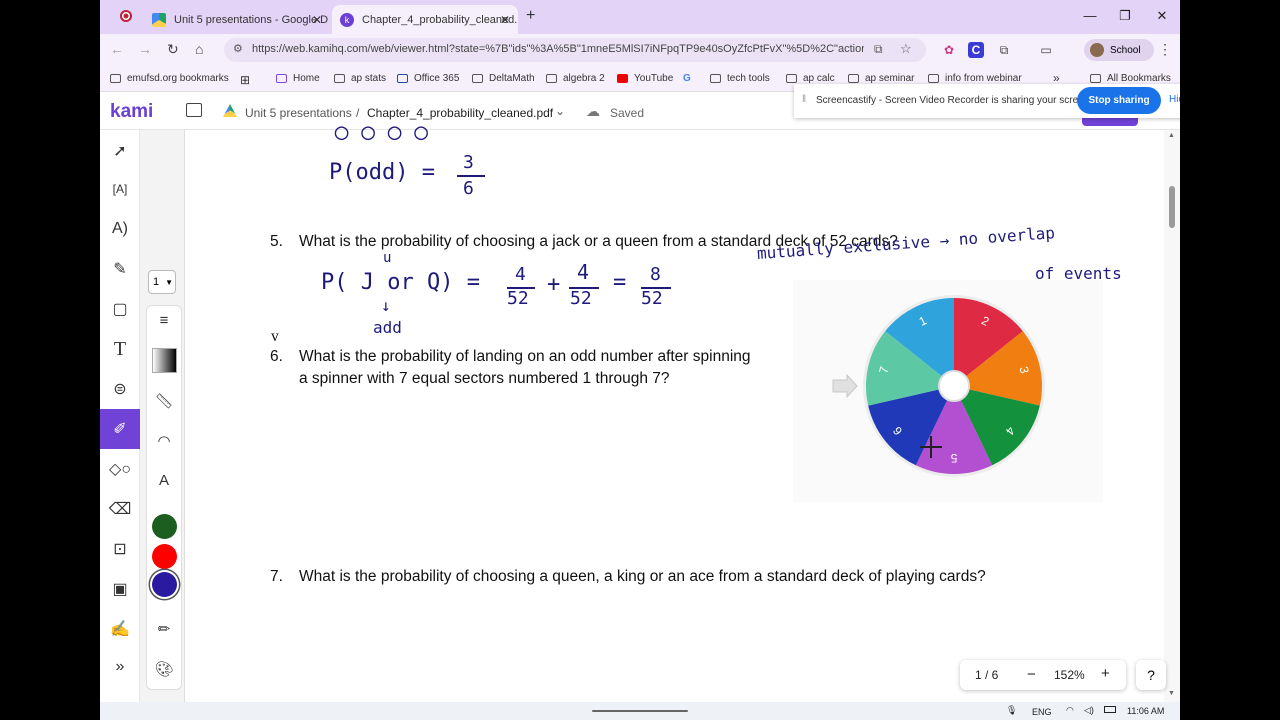 This screenshot has height=720, width=1280. What do you see at coordinates (1105, 673) in the screenshot?
I see `zoom-in-button: +` at bounding box center [1105, 673].